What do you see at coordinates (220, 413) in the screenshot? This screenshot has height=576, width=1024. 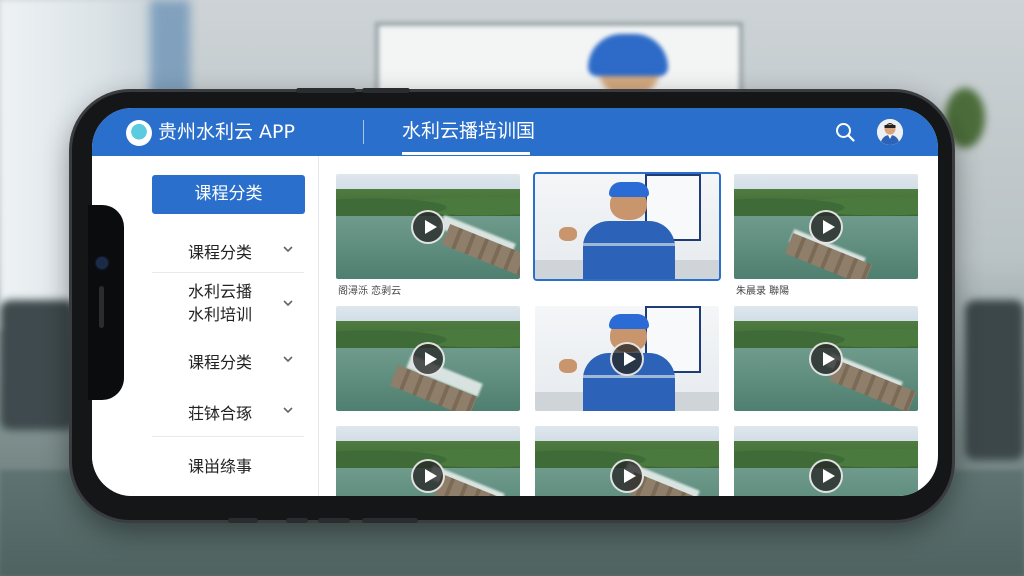 I see `sidebar-item-label: 荘钵合琢` at bounding box center [220, 413].